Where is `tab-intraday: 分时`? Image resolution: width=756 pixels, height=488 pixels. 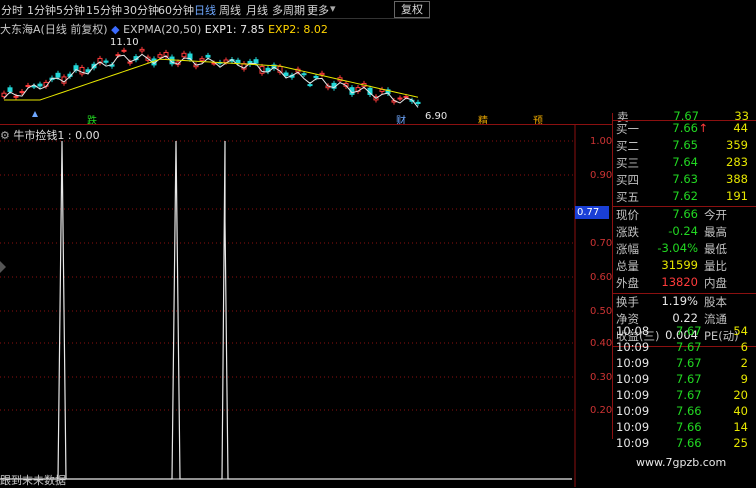 tab-intraday: 分时 is located at coordinates (12, 10).